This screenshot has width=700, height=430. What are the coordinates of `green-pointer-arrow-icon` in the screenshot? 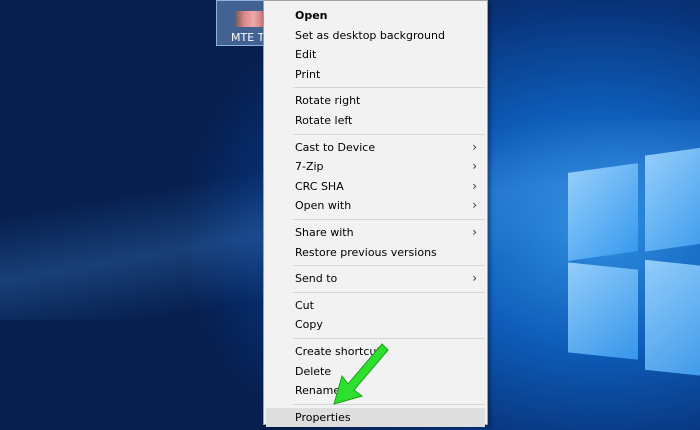 It's located at (361, 374).